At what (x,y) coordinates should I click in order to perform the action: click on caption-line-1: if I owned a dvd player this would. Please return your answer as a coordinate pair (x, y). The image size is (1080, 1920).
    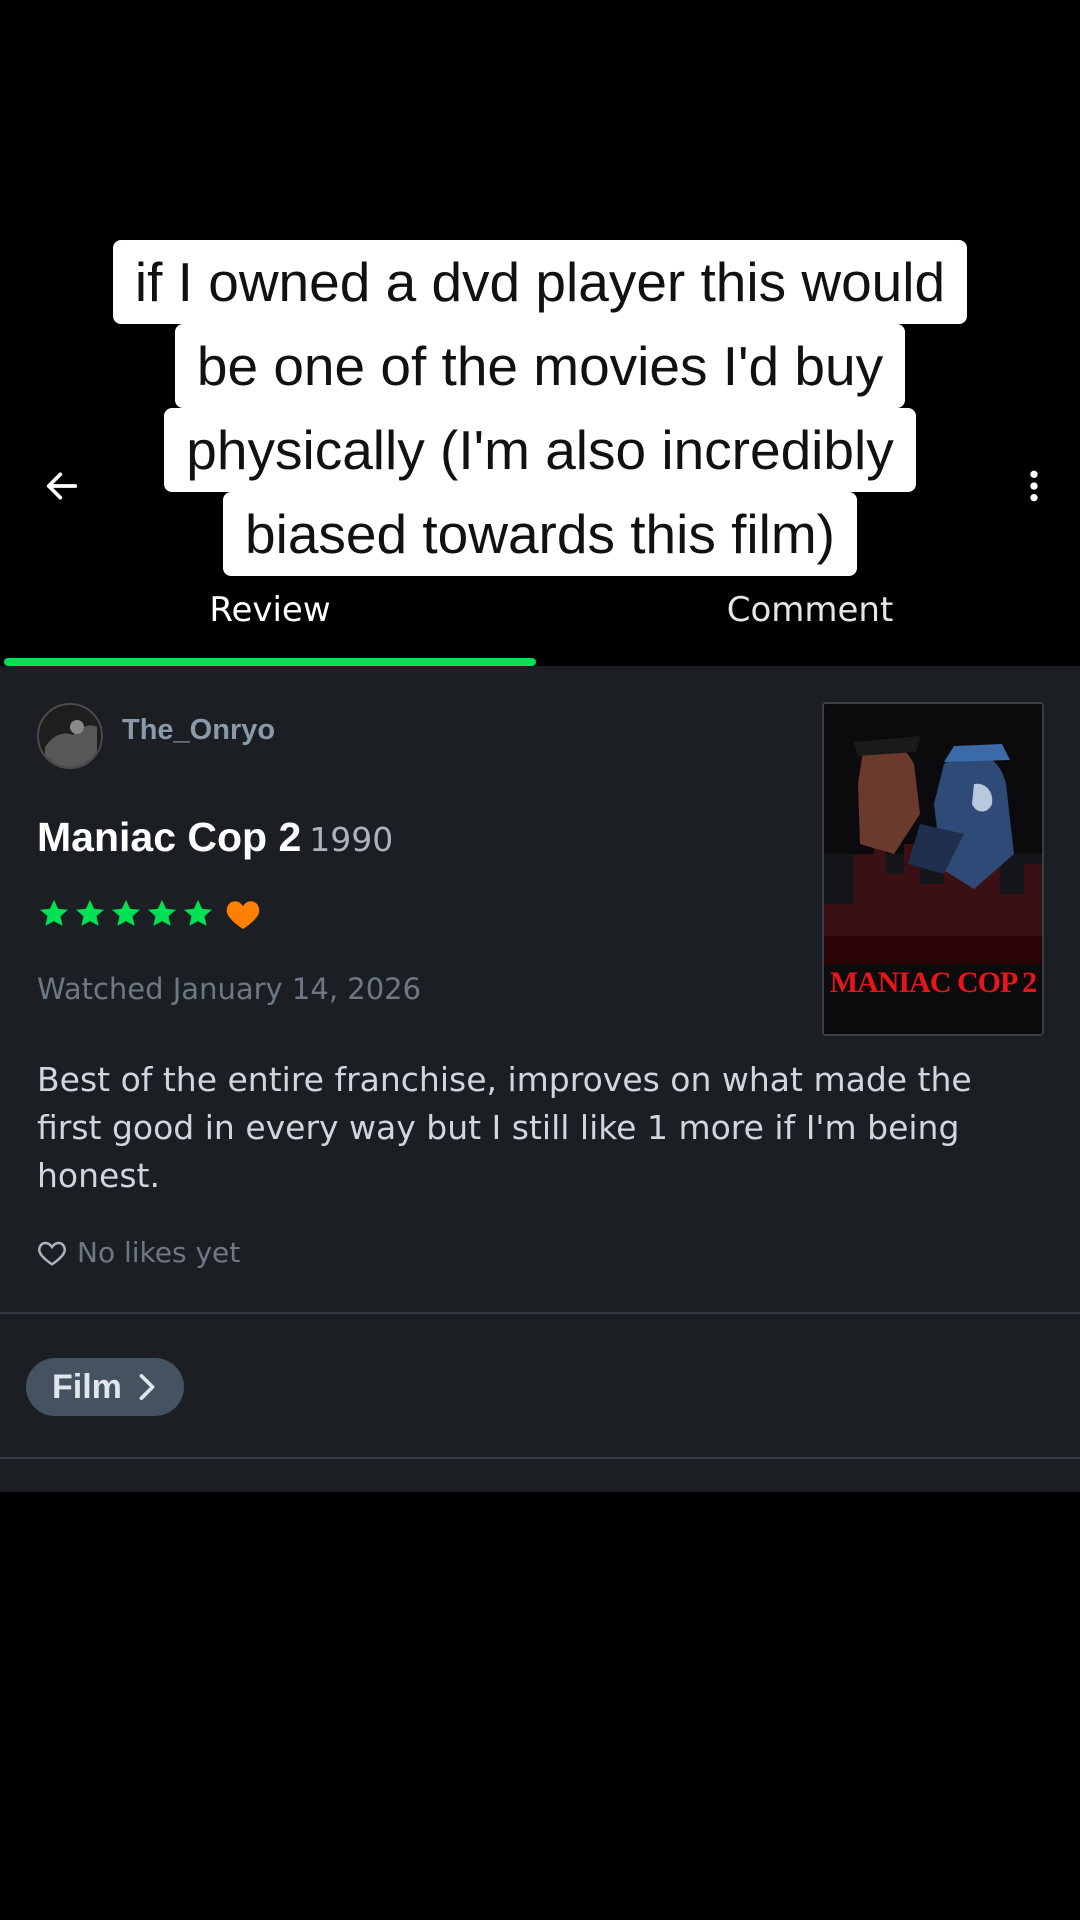
    Looking at the image, I should click on (540, 282).